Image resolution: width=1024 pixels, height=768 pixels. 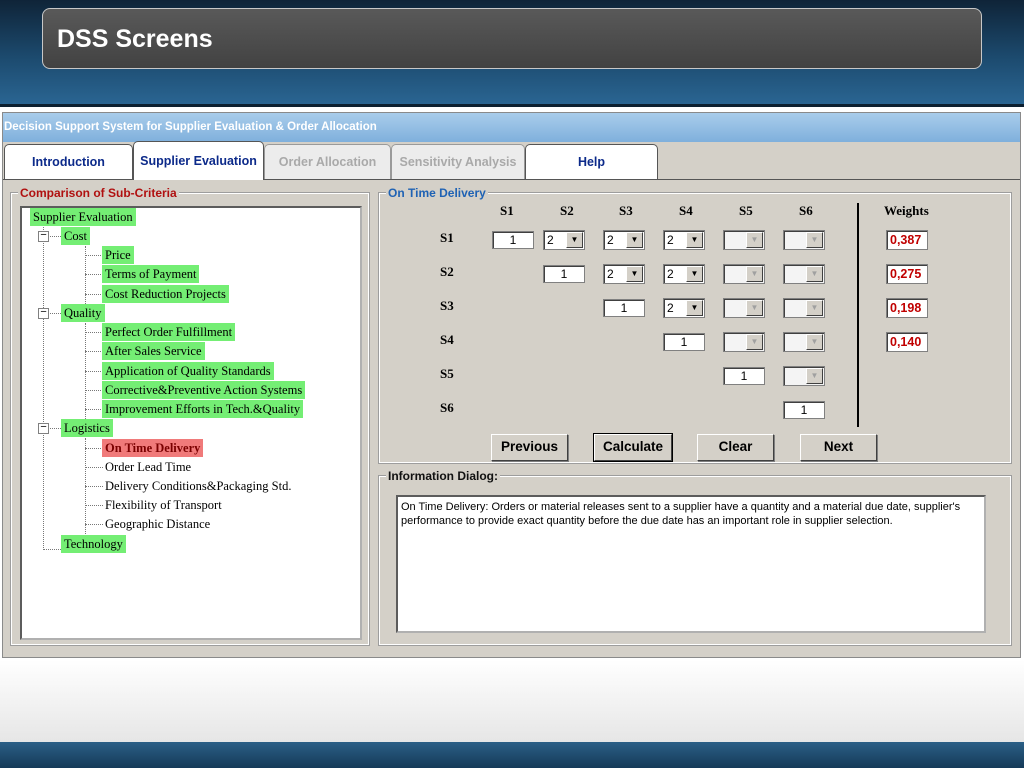 I want to click on tree-node-after-sales: After Sales Service, so click(x=153, y=351).